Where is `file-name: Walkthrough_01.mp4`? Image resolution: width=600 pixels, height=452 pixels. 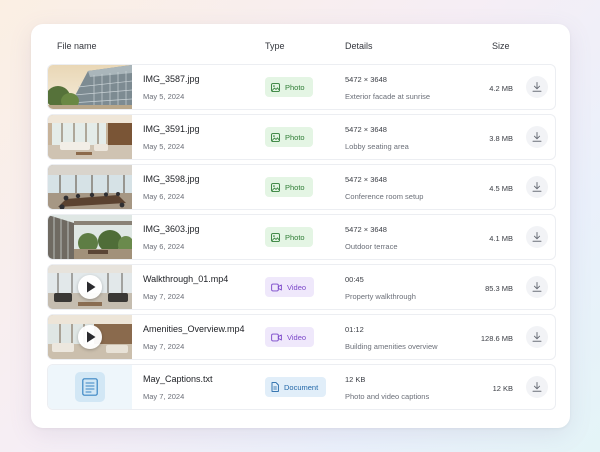 file-name: Walkthrough_01.mp4 is located at coordinates (186, 279).